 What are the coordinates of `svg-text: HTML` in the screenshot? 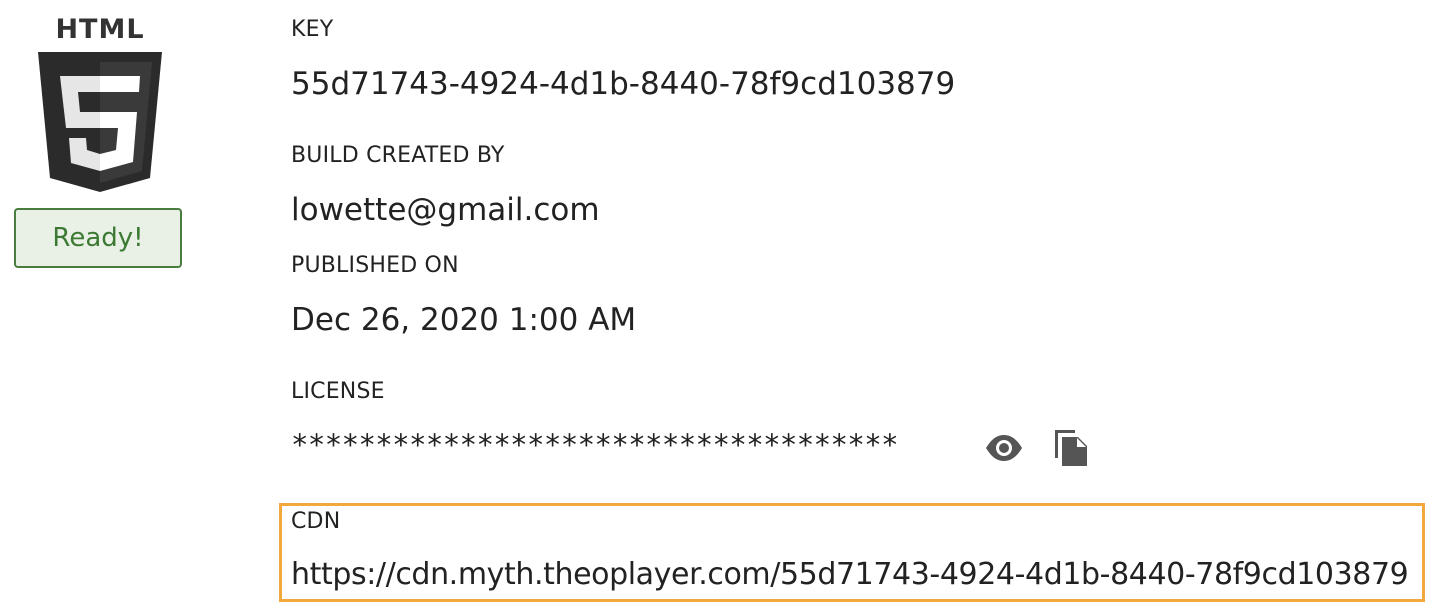 It's located at (99, 29).